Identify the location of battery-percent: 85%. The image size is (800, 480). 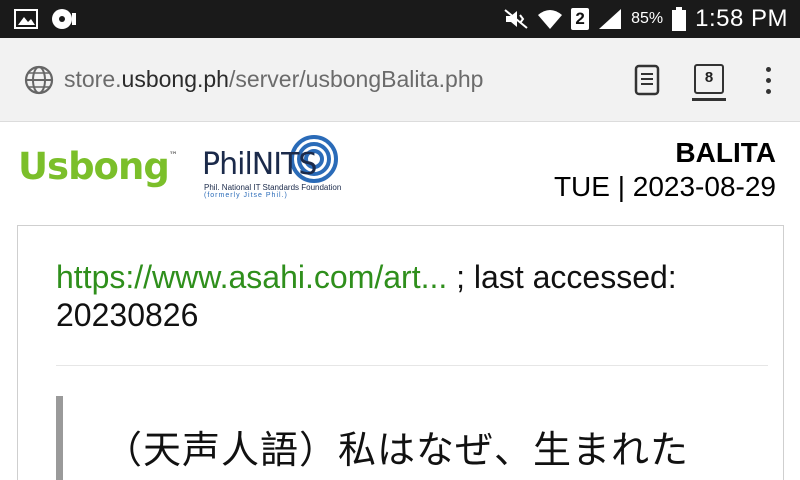
(647, 18).